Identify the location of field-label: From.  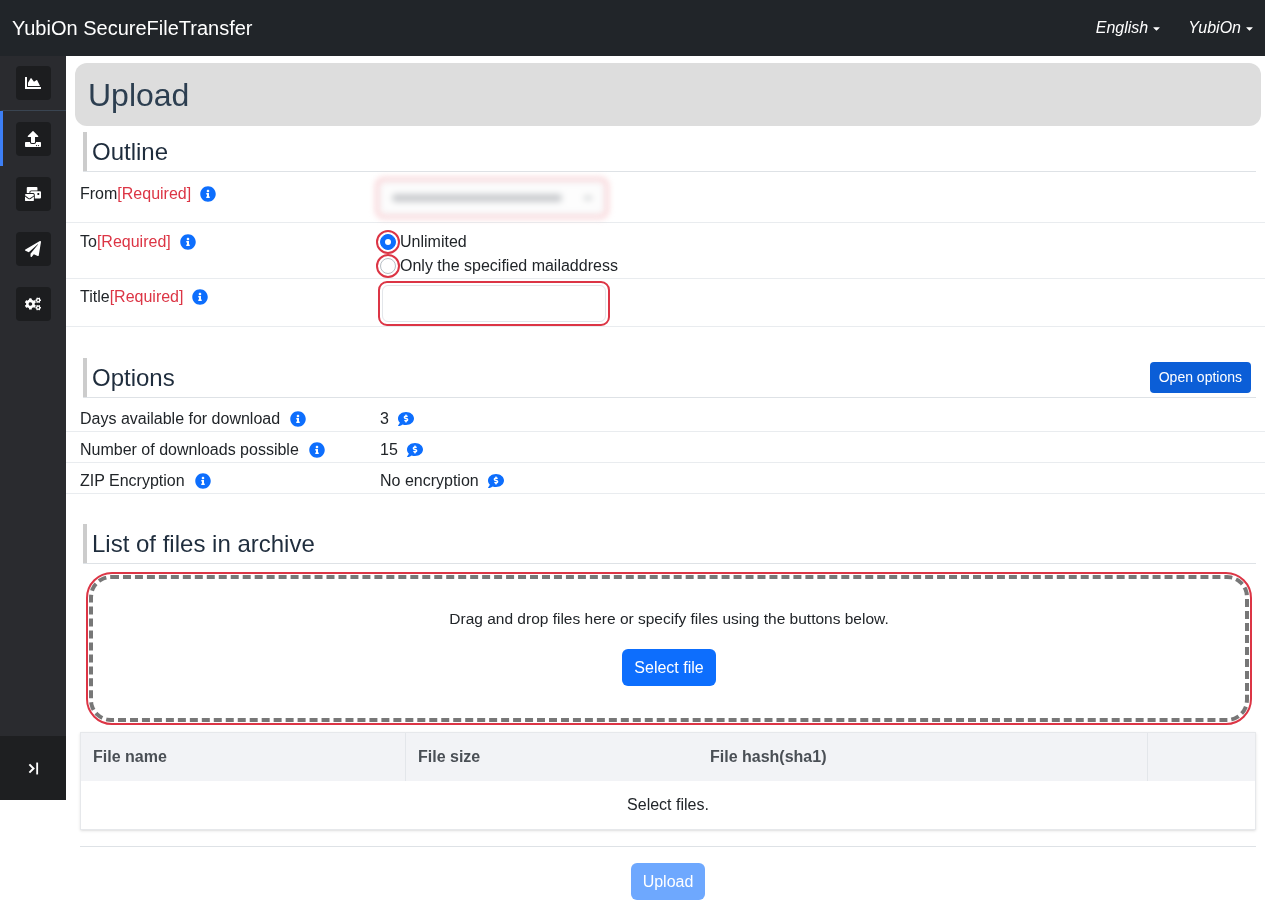
(99, 194).